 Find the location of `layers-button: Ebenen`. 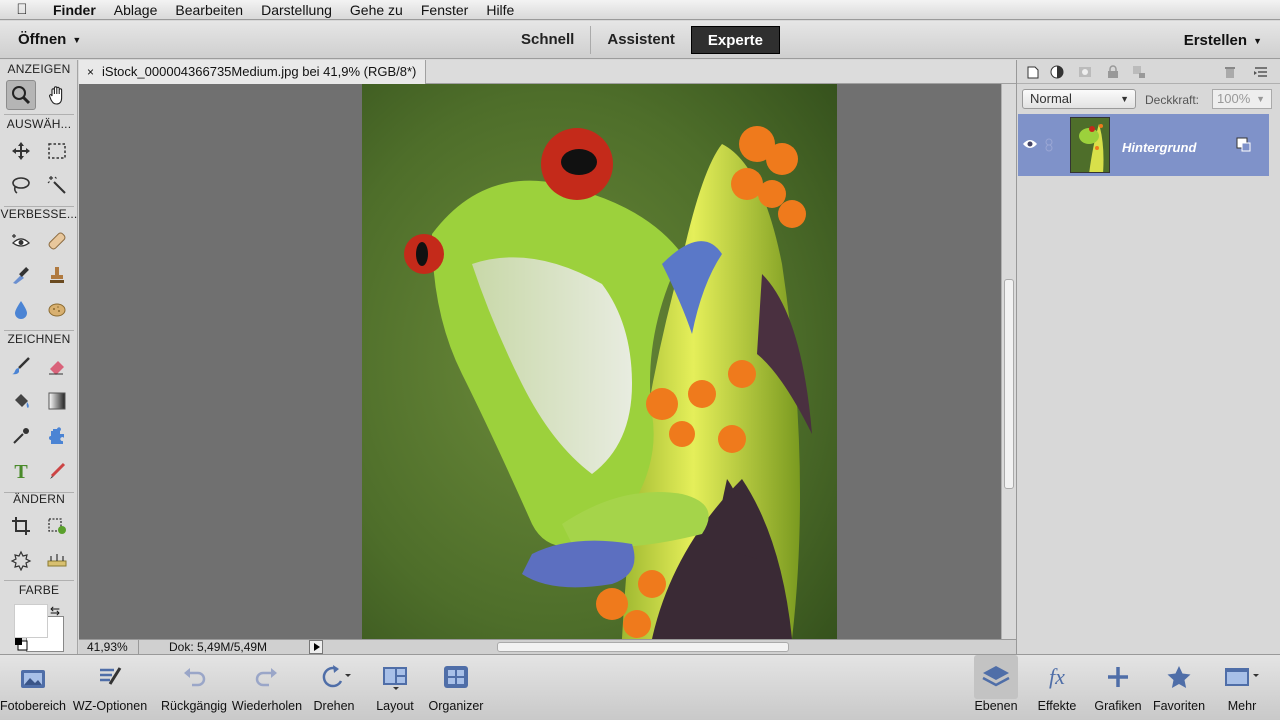

layers-button: Ebenen is located at coordinates (996, 687).